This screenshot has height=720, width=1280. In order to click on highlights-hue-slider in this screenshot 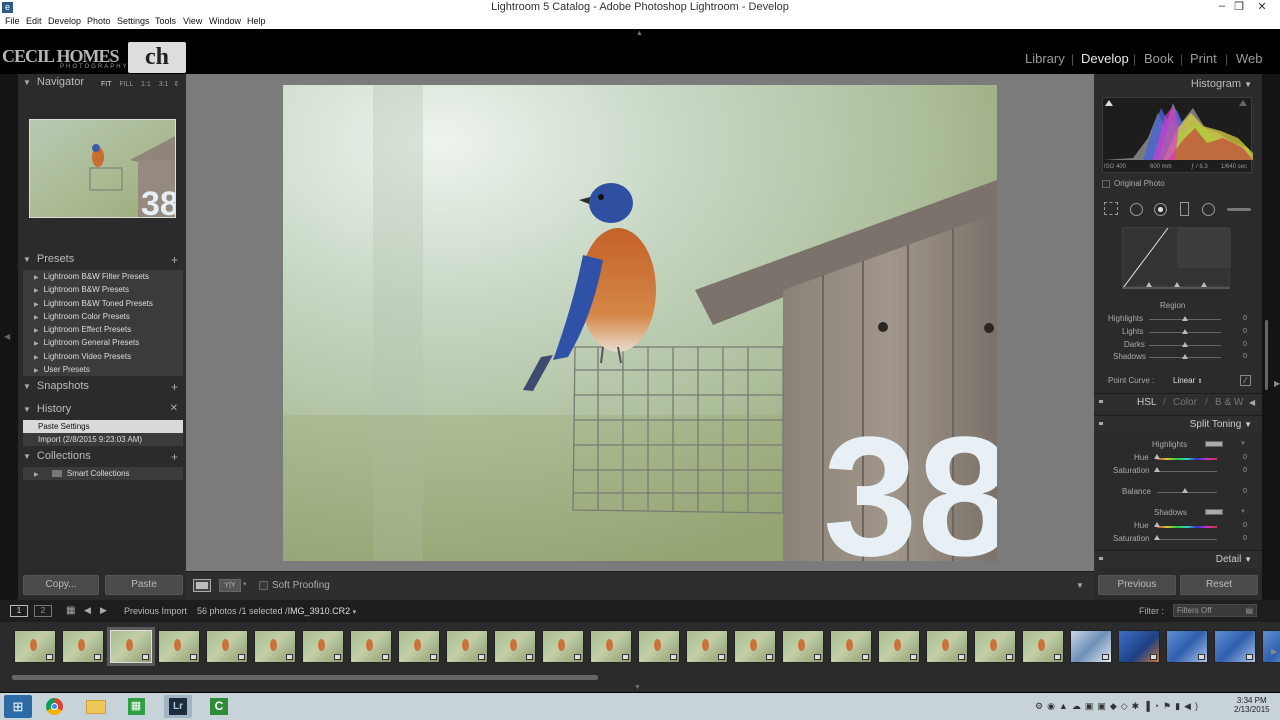, I will do `click(1187, 459)`.